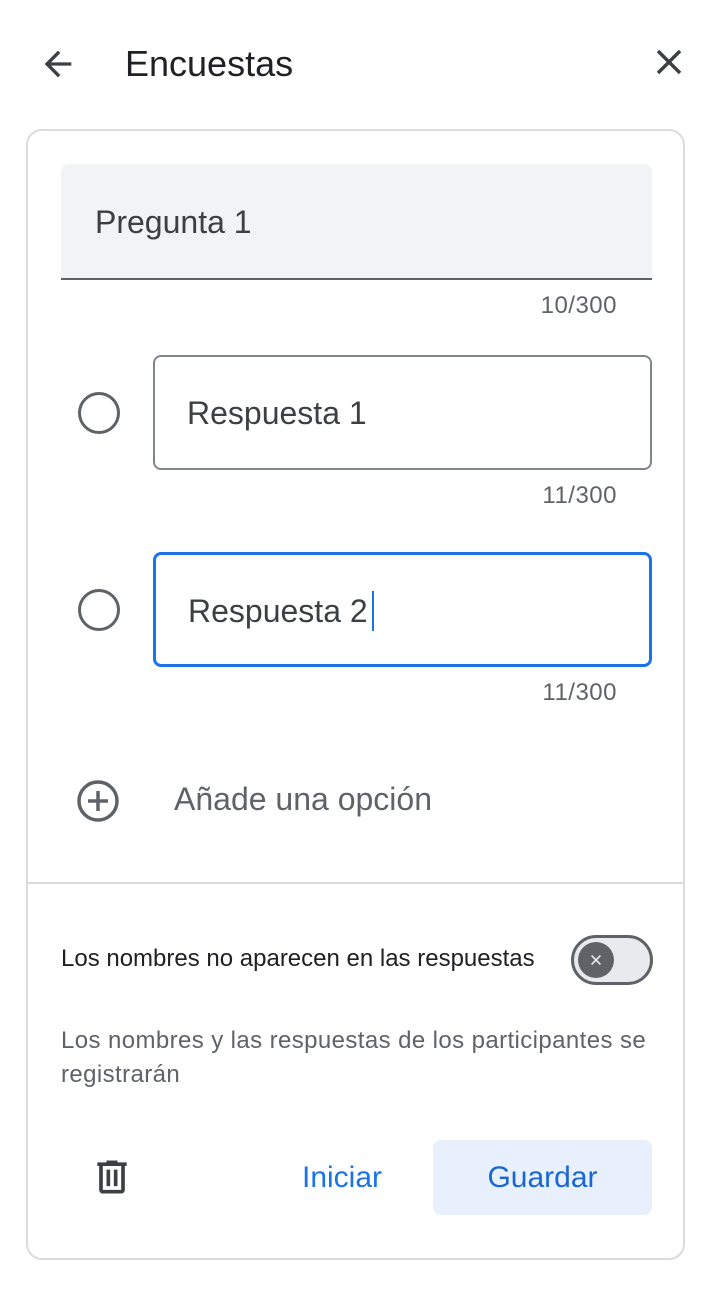  I want to click on save-button: Guardar, so click(542, 1177).